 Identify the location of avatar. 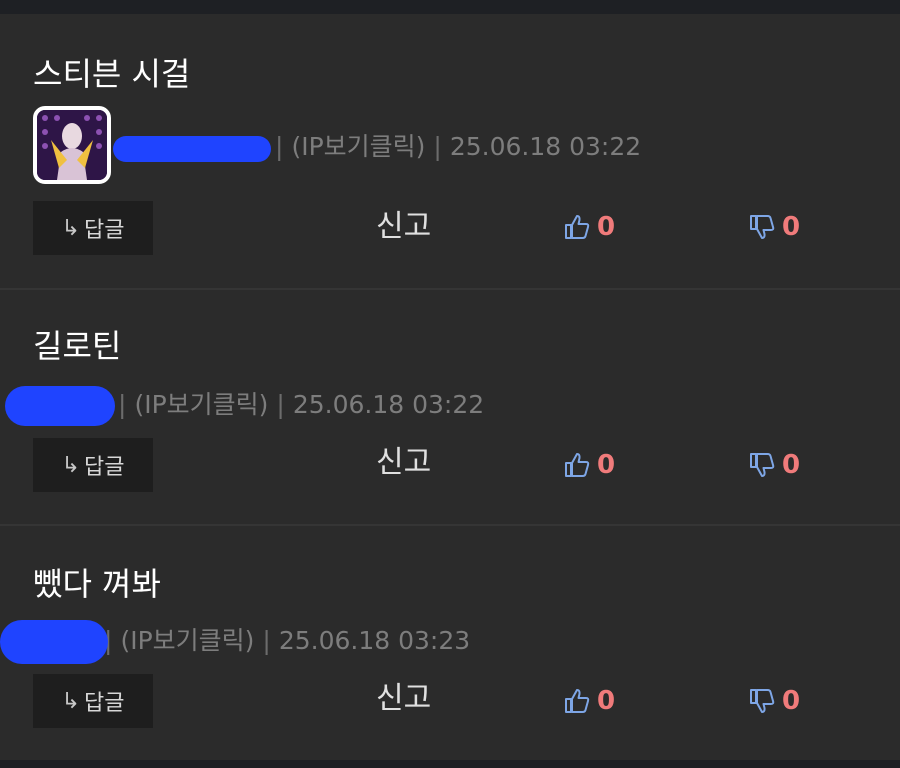
(72, 145).